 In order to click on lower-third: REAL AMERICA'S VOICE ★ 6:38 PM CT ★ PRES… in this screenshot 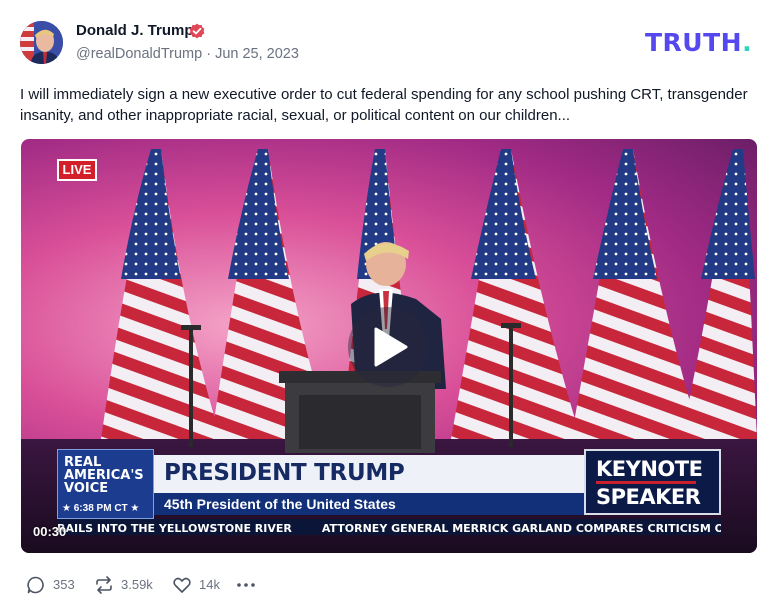, I will do `click(389, 484)`.